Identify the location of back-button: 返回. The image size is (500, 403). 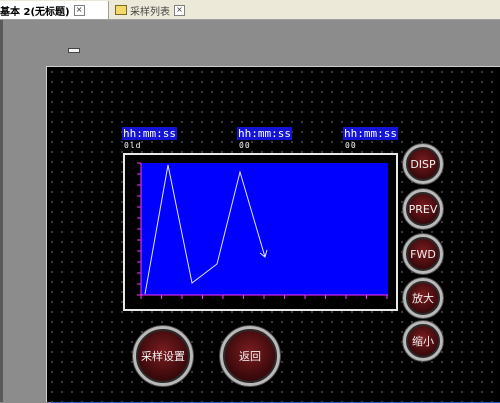
(250, 356).